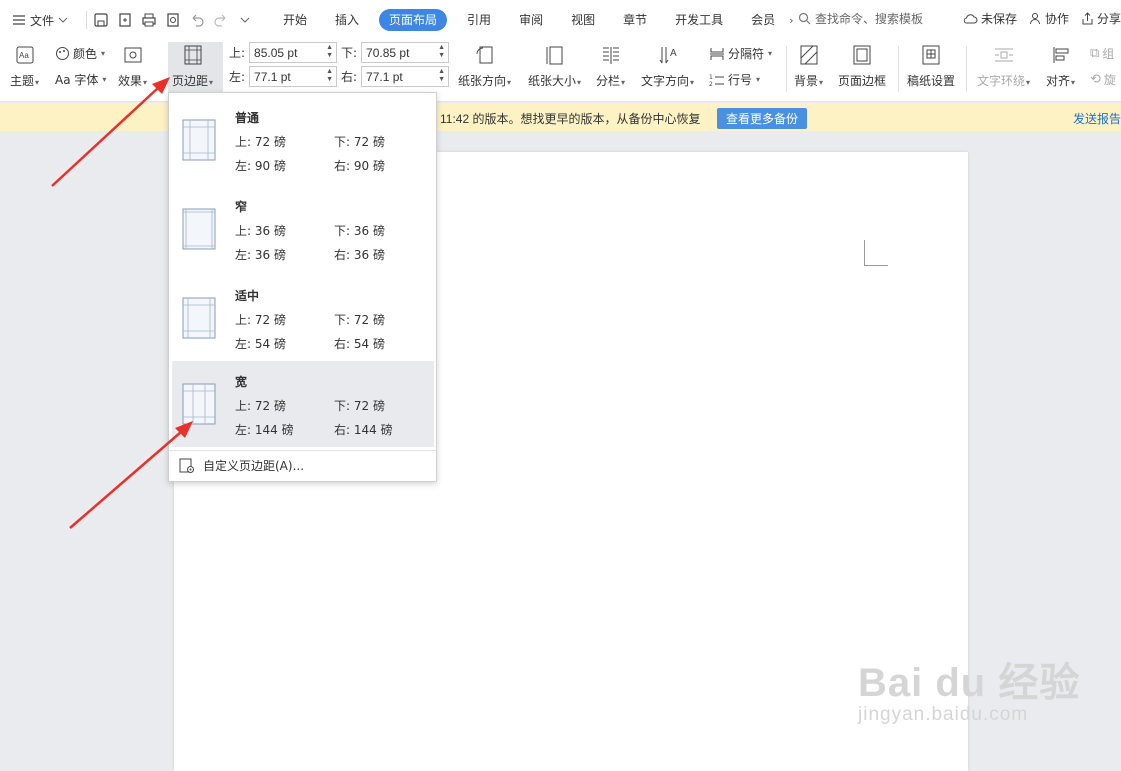 This screenshot has width=1121, height=771. What do you see at coordinates (131, 475) in the screenshot?
I see `arrow-to-wide-preset-icon` at bounding box center [131, 475].